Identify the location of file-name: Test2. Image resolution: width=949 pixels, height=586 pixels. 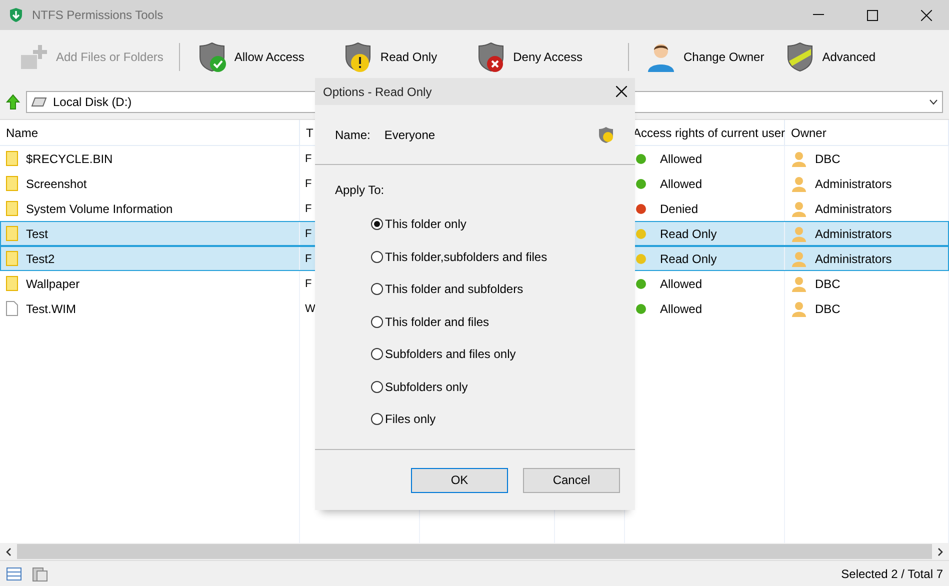
(40, 259).